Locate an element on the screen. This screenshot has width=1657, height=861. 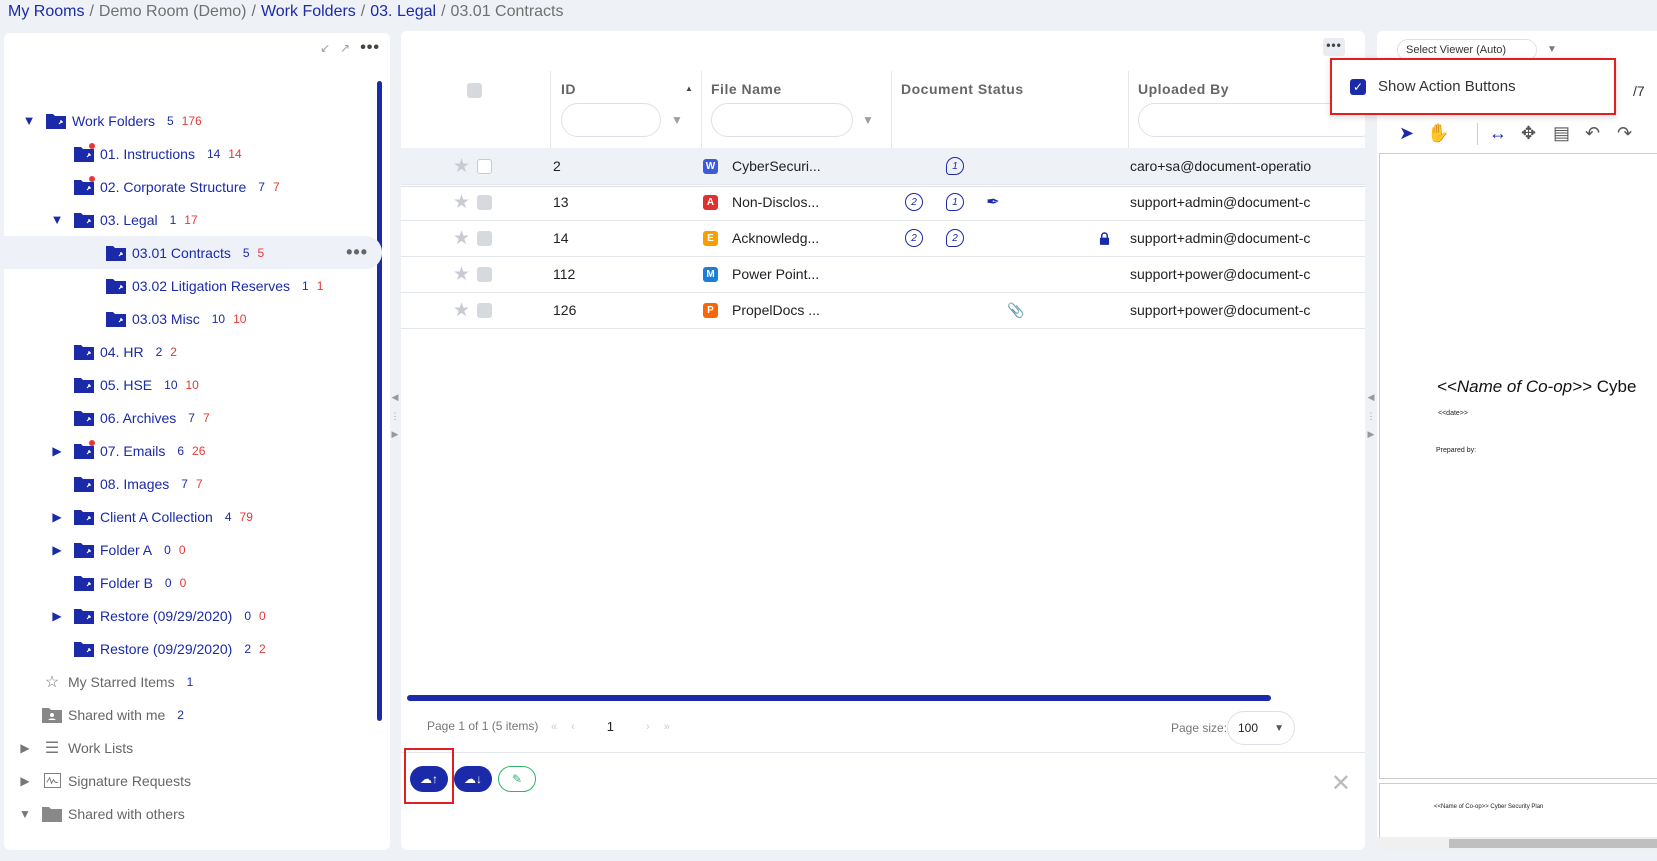
rotate-right-icon: ↷ is located at coordinates (1624, 133).